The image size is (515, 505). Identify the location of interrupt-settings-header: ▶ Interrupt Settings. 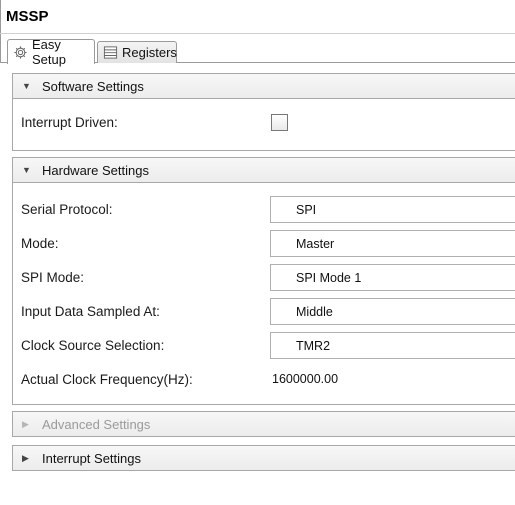
(264, 458).